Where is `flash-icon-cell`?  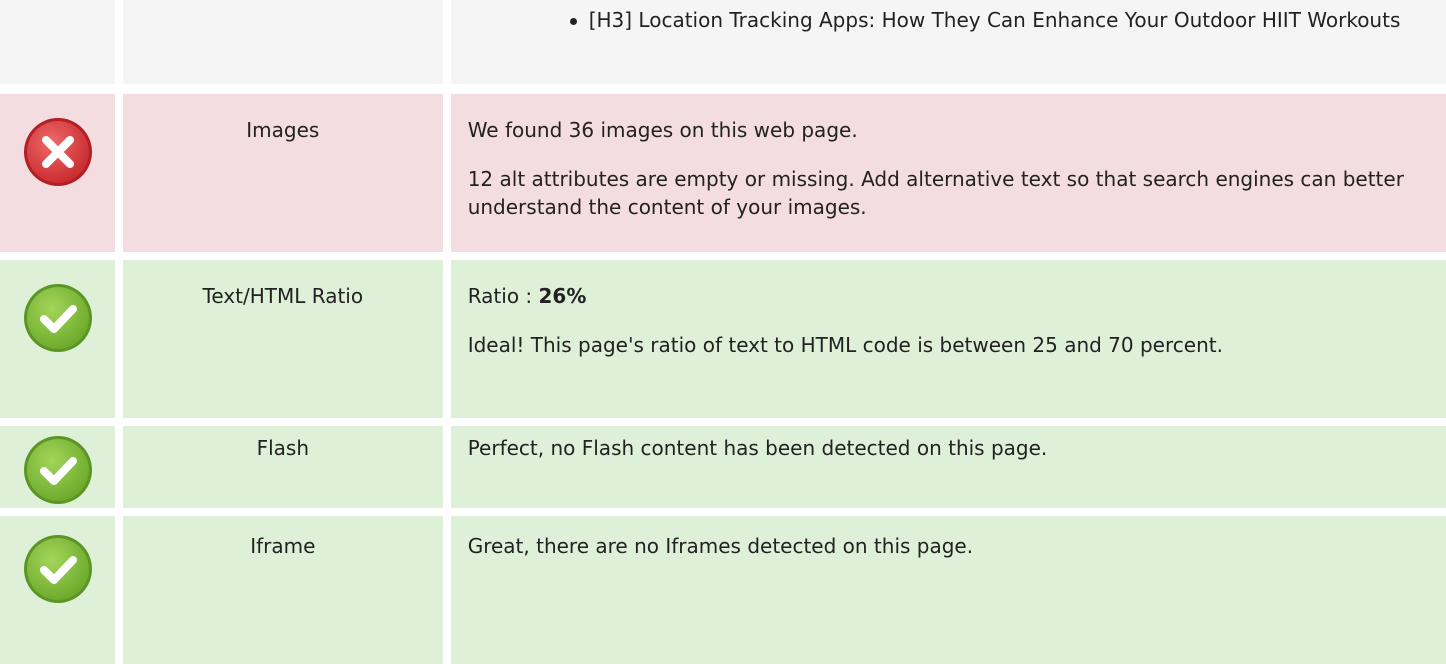
flash-icon-cell is located at coordinates (57, 467).